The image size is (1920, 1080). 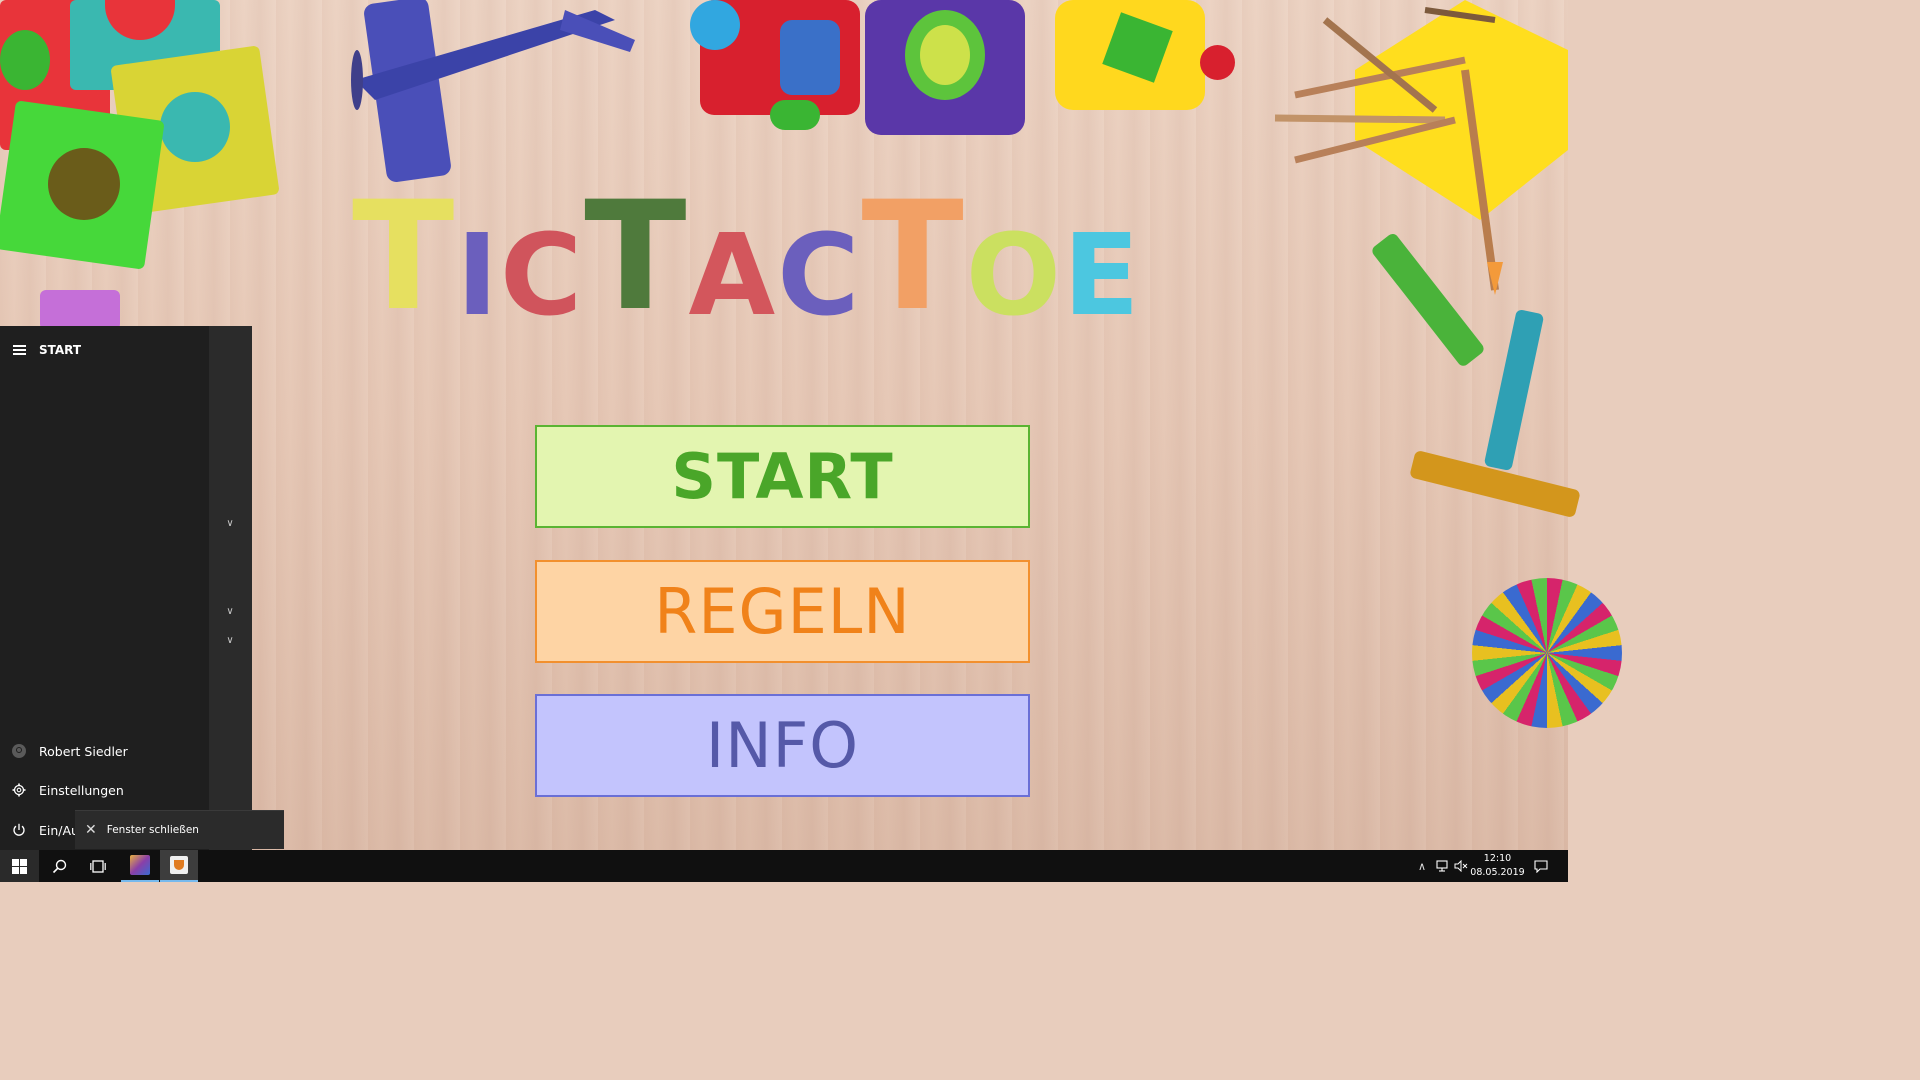 I want to click on regeln-button: REGELN, so click(x=782, y=611).